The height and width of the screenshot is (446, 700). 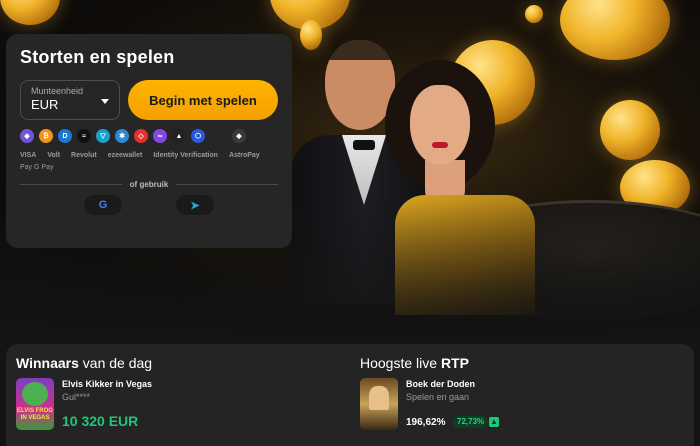 I want to click on rtp-game-name: Boek der Doden, so click(x=440, y=384).